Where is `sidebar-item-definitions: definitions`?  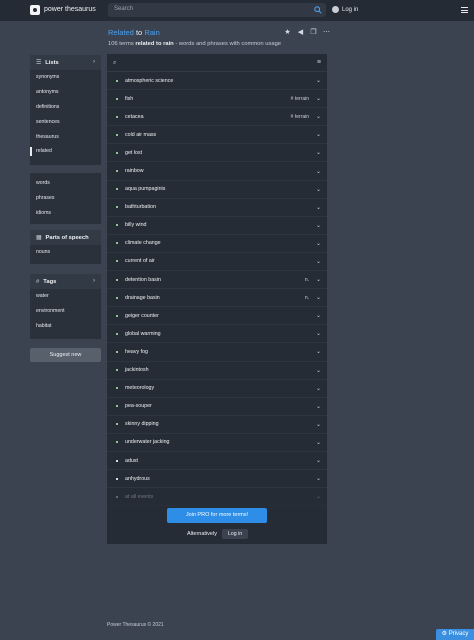 sidebar-item-definitions: definitions is located at coordinates (65, 107).